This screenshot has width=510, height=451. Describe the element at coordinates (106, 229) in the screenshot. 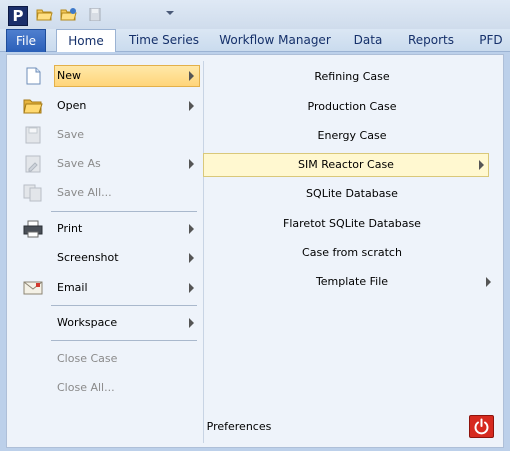

I see `menu-item-print: Print` at that location.